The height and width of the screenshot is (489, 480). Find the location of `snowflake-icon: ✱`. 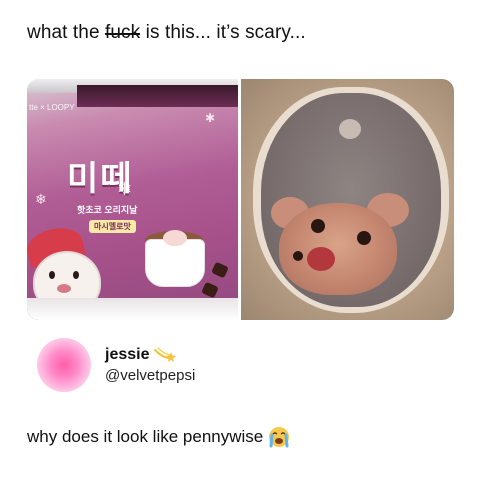

snowflake-icon: ✱ is located at coordinates (210, 118).